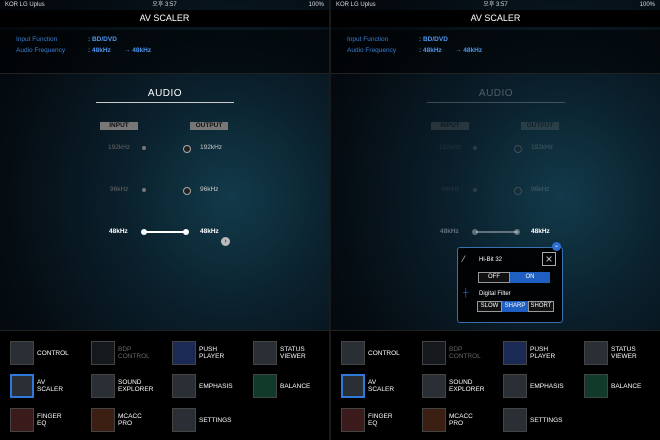 The width and height of the screenshot is (660, 440). Describe the element at coordinates (209, 126) in the screenshot. I see `output-column-header: OUTPUT` at that location.